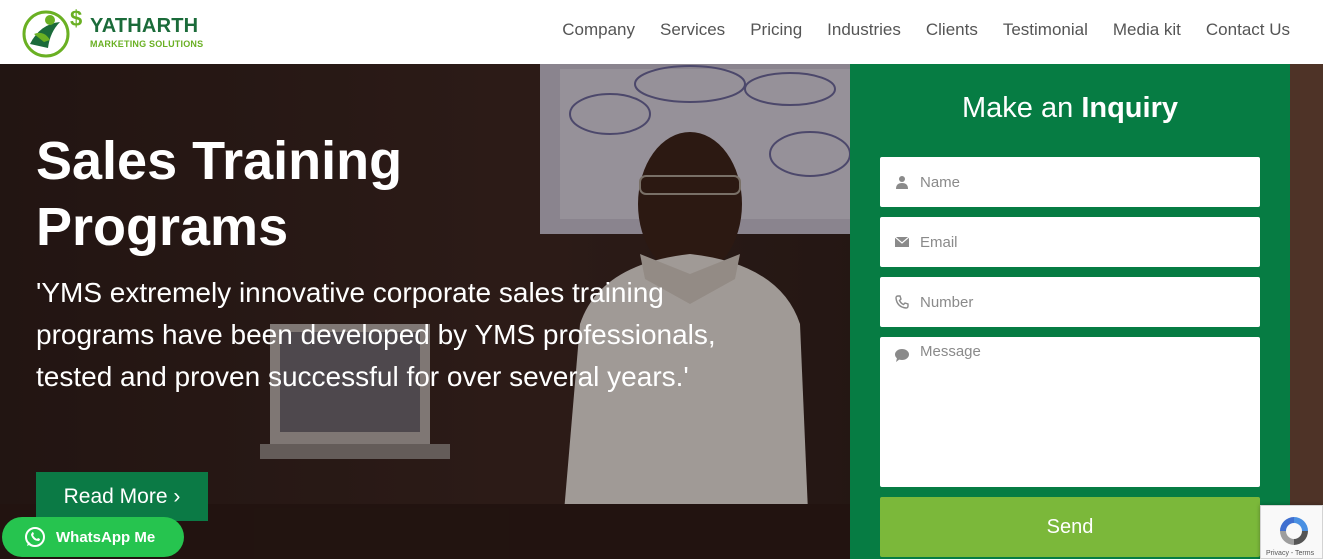 This screenshot has width=1323, height=559. Describe the element at coordinates (219, 194) in the screenshot. I see `hero-title: Sales Training Programs` at that location.